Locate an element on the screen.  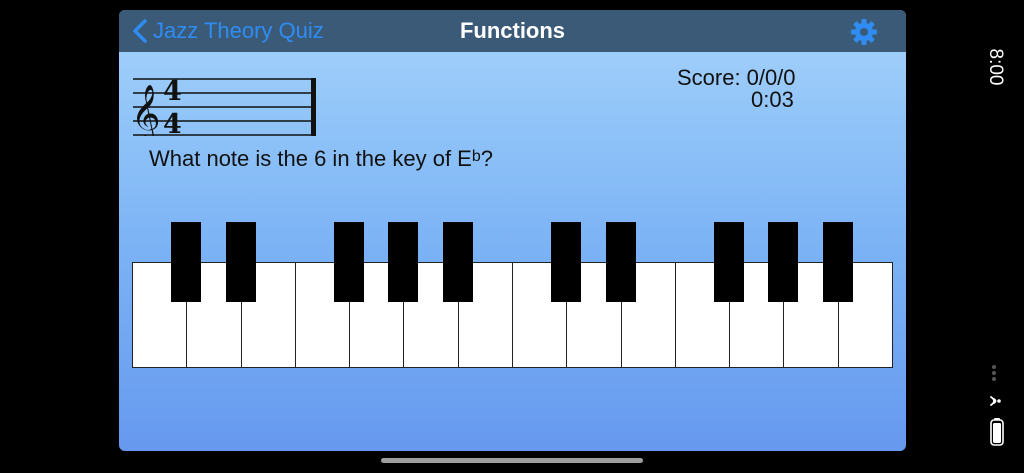
page-title: Functions is located at coordinates (512, 30).